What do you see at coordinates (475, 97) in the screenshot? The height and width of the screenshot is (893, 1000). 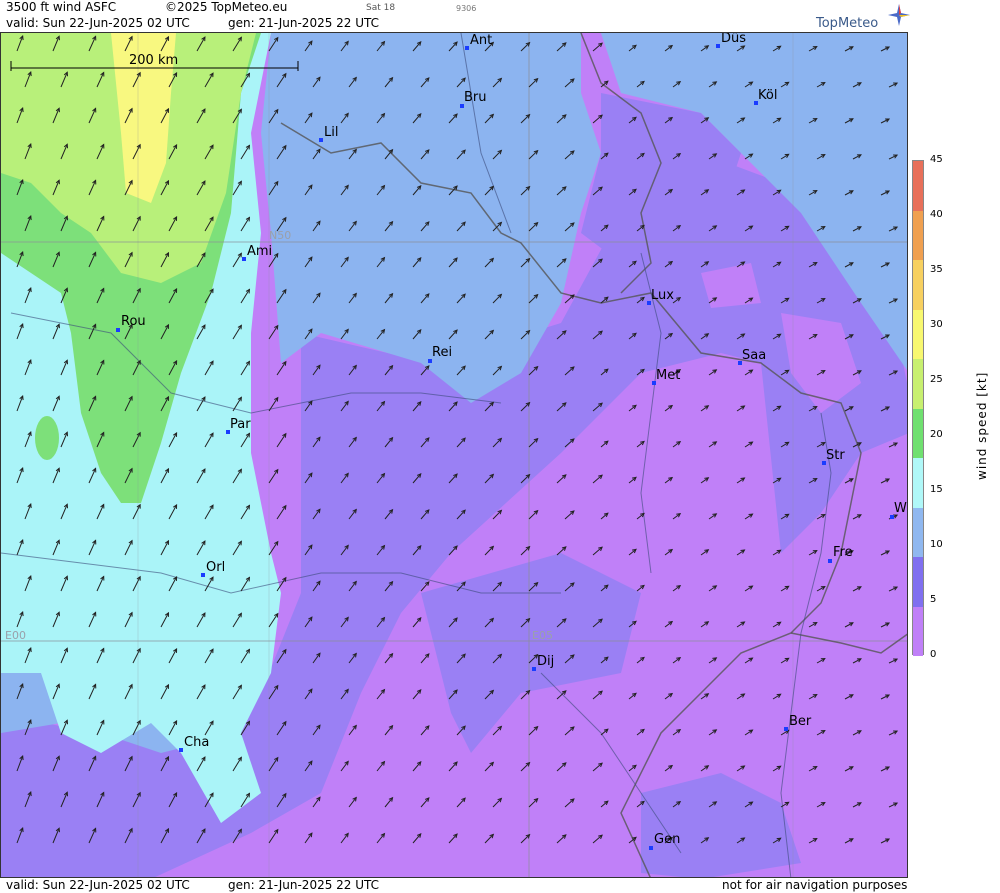 I see `city-label: Bru` at bounding box center [475, 97].